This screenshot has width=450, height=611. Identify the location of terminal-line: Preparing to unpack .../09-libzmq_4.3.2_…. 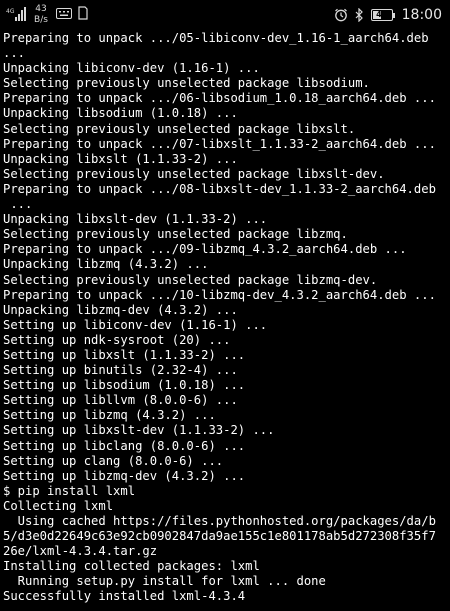
(205, 249).